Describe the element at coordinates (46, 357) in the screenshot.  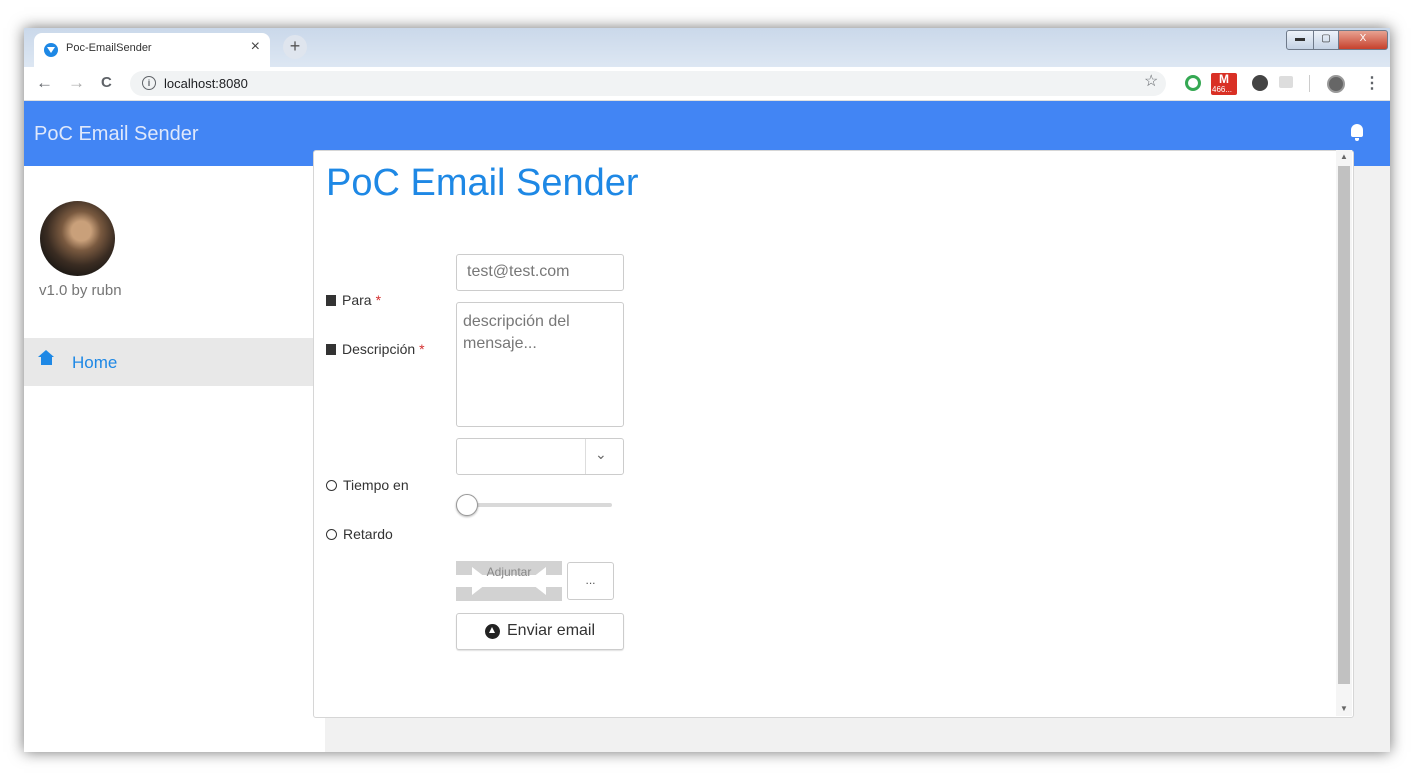
I see `home-icon` at that location.